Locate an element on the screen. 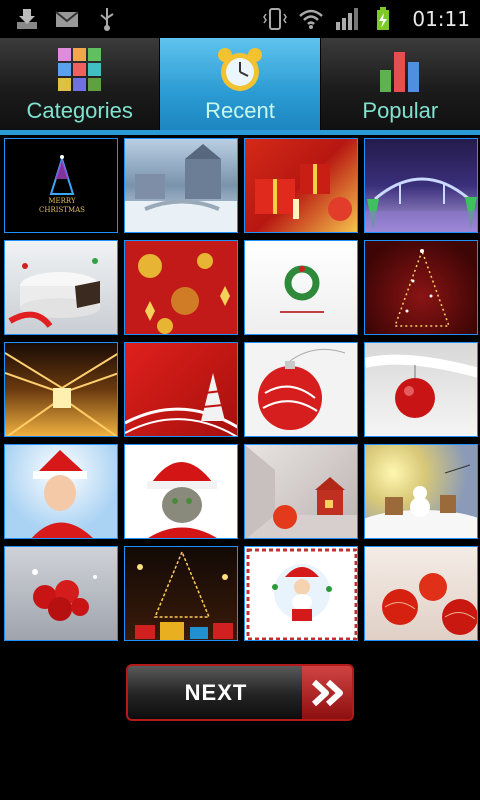 This screenshot has width=480, height=800. status-clock: 01:11 is located at coordinates (441, 19).